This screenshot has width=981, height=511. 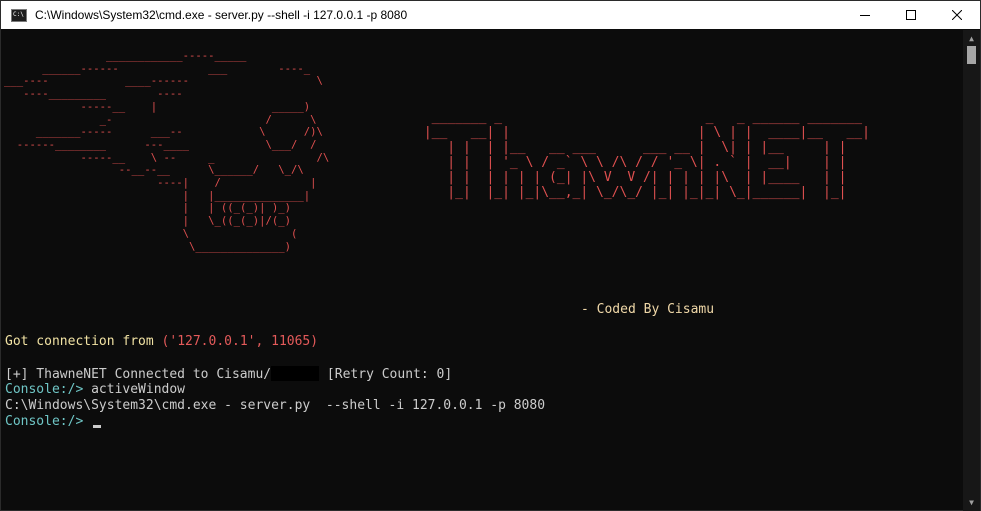 I want to click on maximize-button, so click(x=911, y=15).